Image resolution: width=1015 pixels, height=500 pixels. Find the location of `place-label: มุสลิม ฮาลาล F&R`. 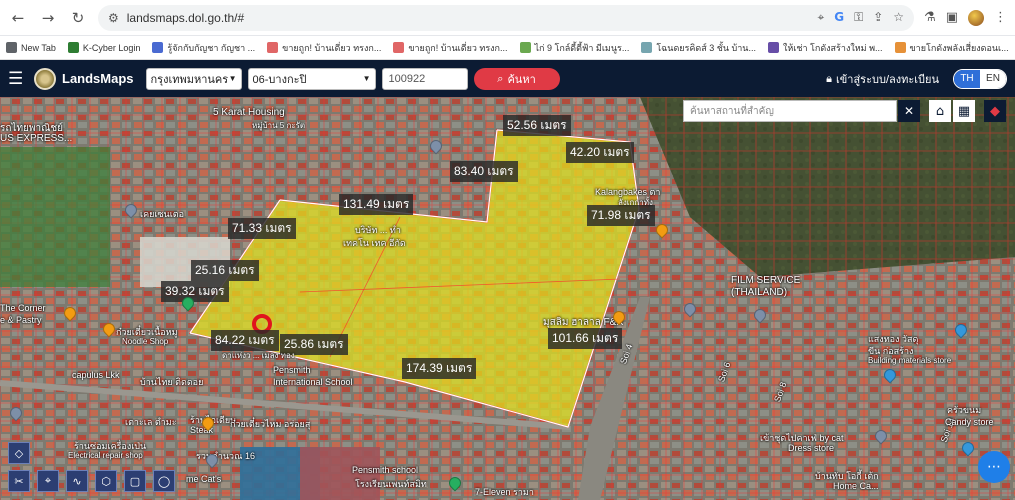

place-label: มุสลิม ฮาลาล F&R is located at coordinates (583, 322).